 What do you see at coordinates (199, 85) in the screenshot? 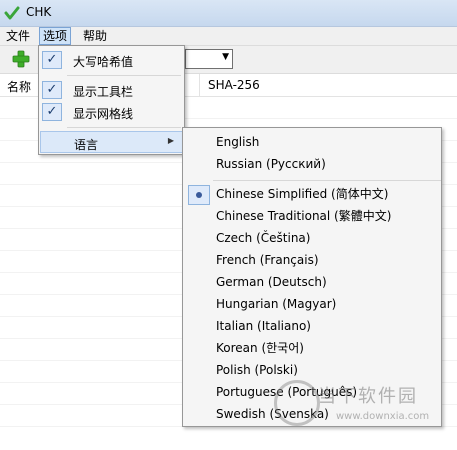
I see `column-divider` at bounding box center [199, 85].